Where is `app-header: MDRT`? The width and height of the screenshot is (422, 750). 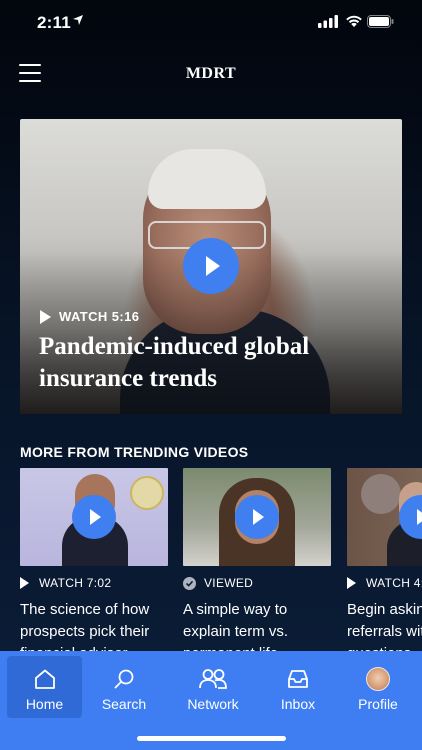 app-header: MDRT is located at coordinates (211, 74).